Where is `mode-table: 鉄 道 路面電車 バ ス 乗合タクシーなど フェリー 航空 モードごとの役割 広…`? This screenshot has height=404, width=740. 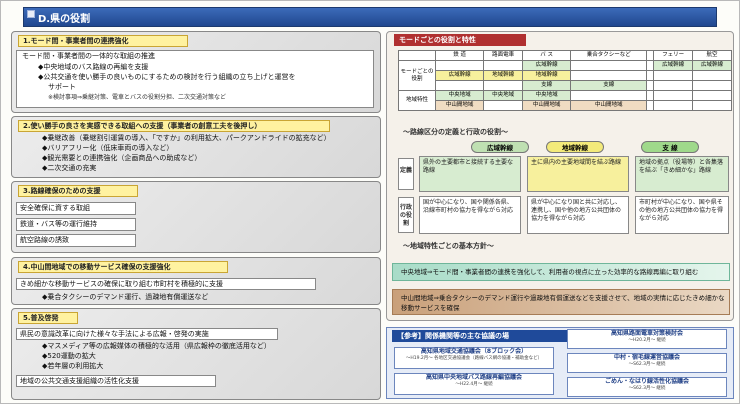 mode-table: 鉄 道 路面電車 バ ス 乗合タクシーなど フェリー 航空 モードごとの役割 広… is located at coordinates (565, 80).